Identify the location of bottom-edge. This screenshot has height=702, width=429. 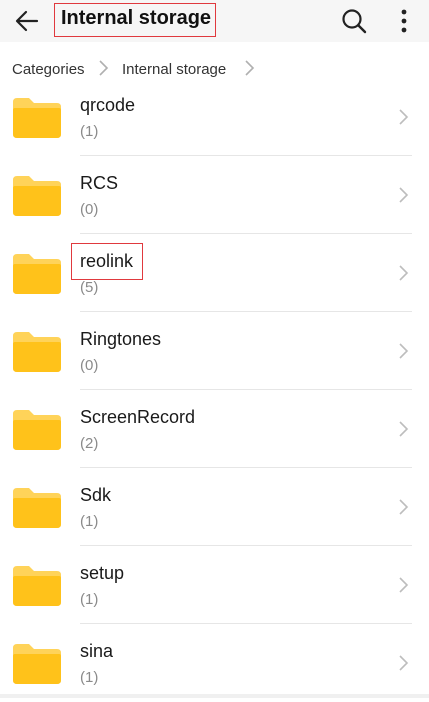
(214, 696).